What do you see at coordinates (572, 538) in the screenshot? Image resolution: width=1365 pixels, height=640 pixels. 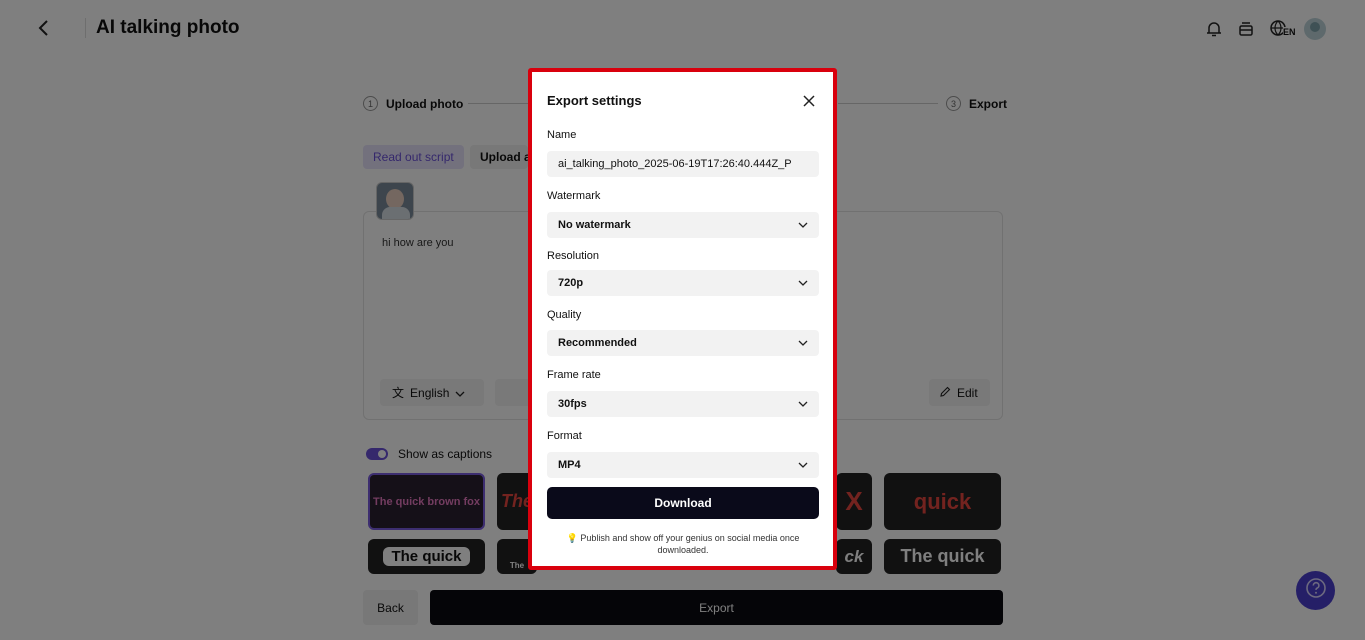 I see `lightbulb-icon: 💡` at bounding box center [572, 538].